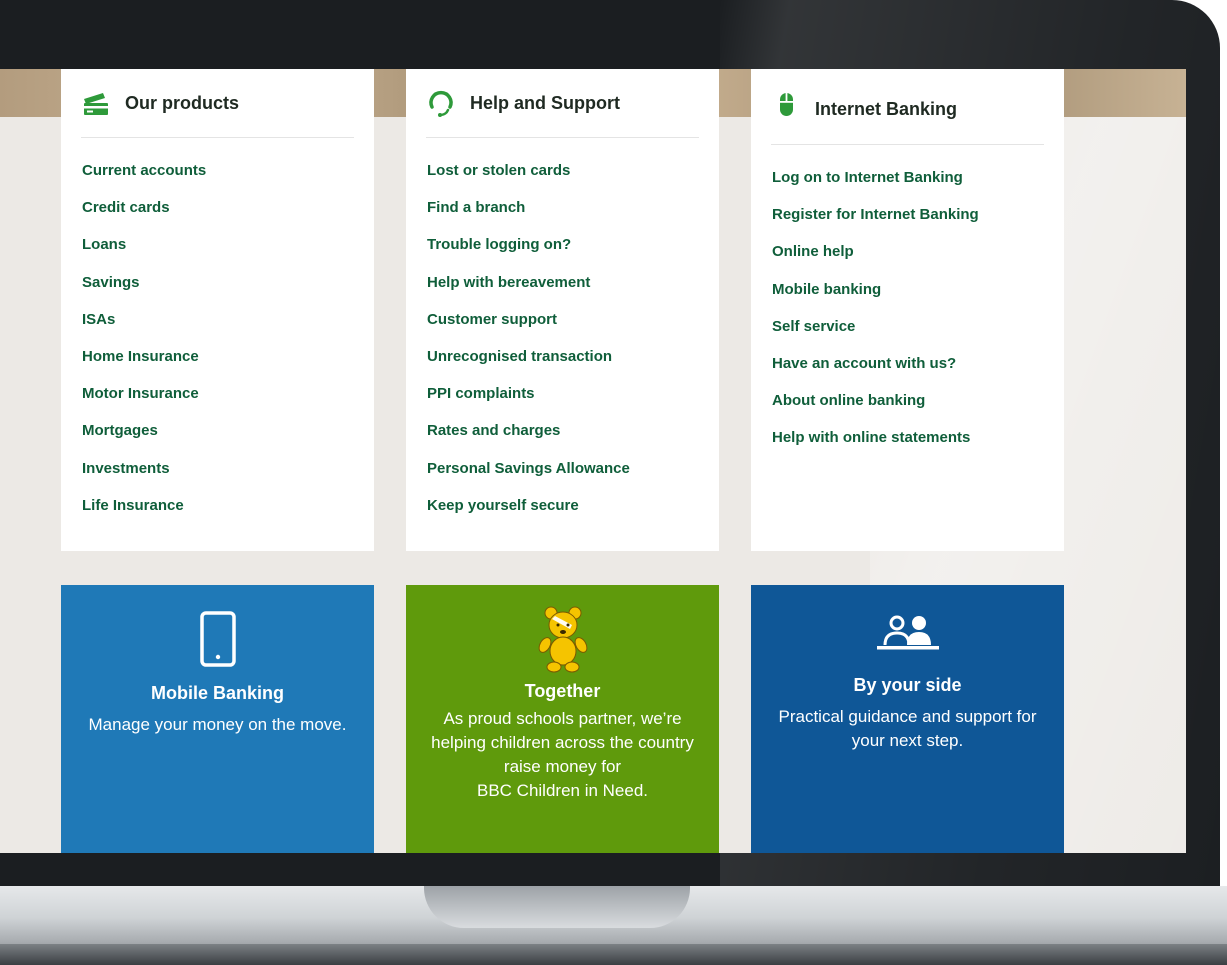 The width and height of the screenshot is (1227, 965). I want to click on link-find-branch: Find a branch, so click(528, 216).